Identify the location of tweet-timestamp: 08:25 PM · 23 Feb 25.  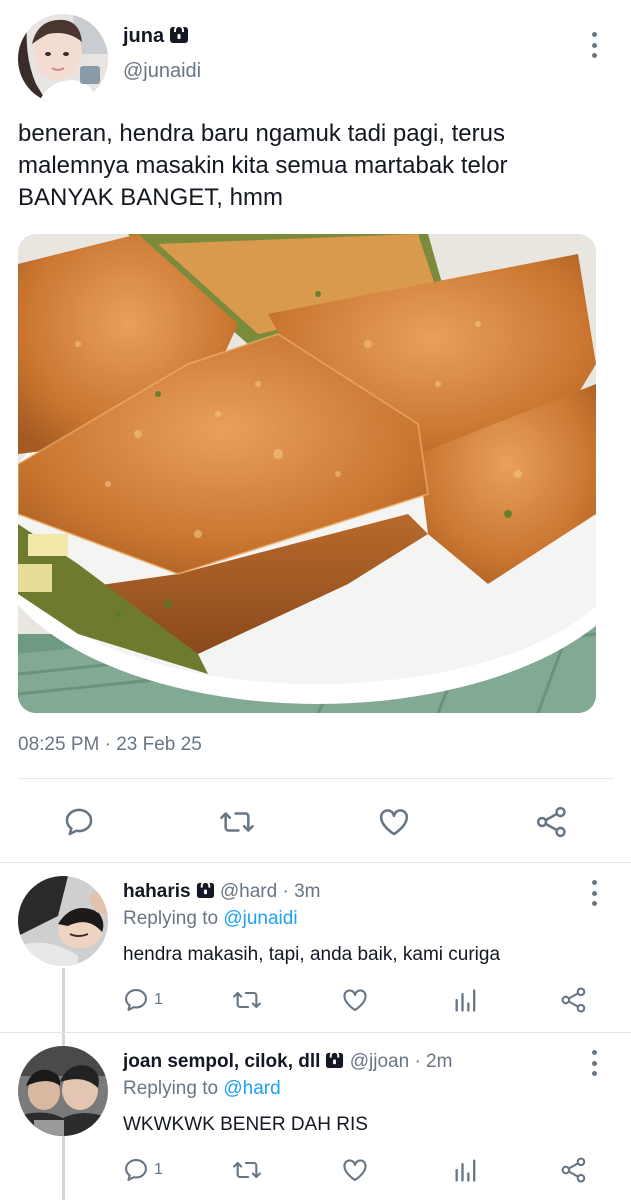
(110, 744).